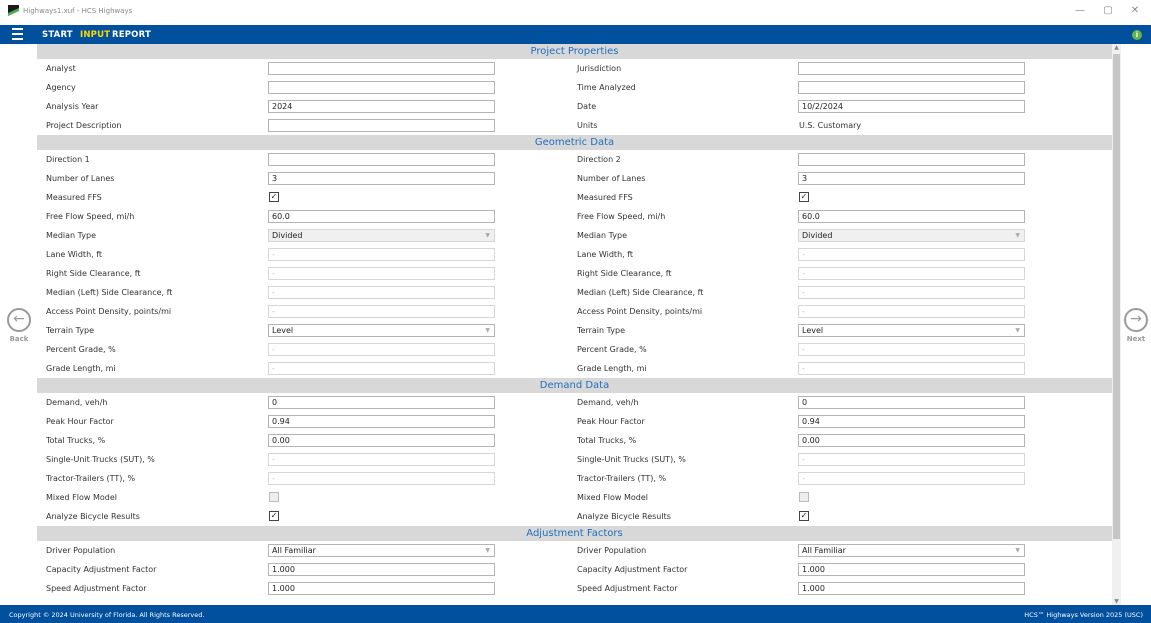 The height and width of the screenshot is (623, 1151). Describe the element at coordinates (574, 440) in the screenshot. I see `form-row: Total Trucks, % 0.00 Total Trucks, % 0.00` at that location.